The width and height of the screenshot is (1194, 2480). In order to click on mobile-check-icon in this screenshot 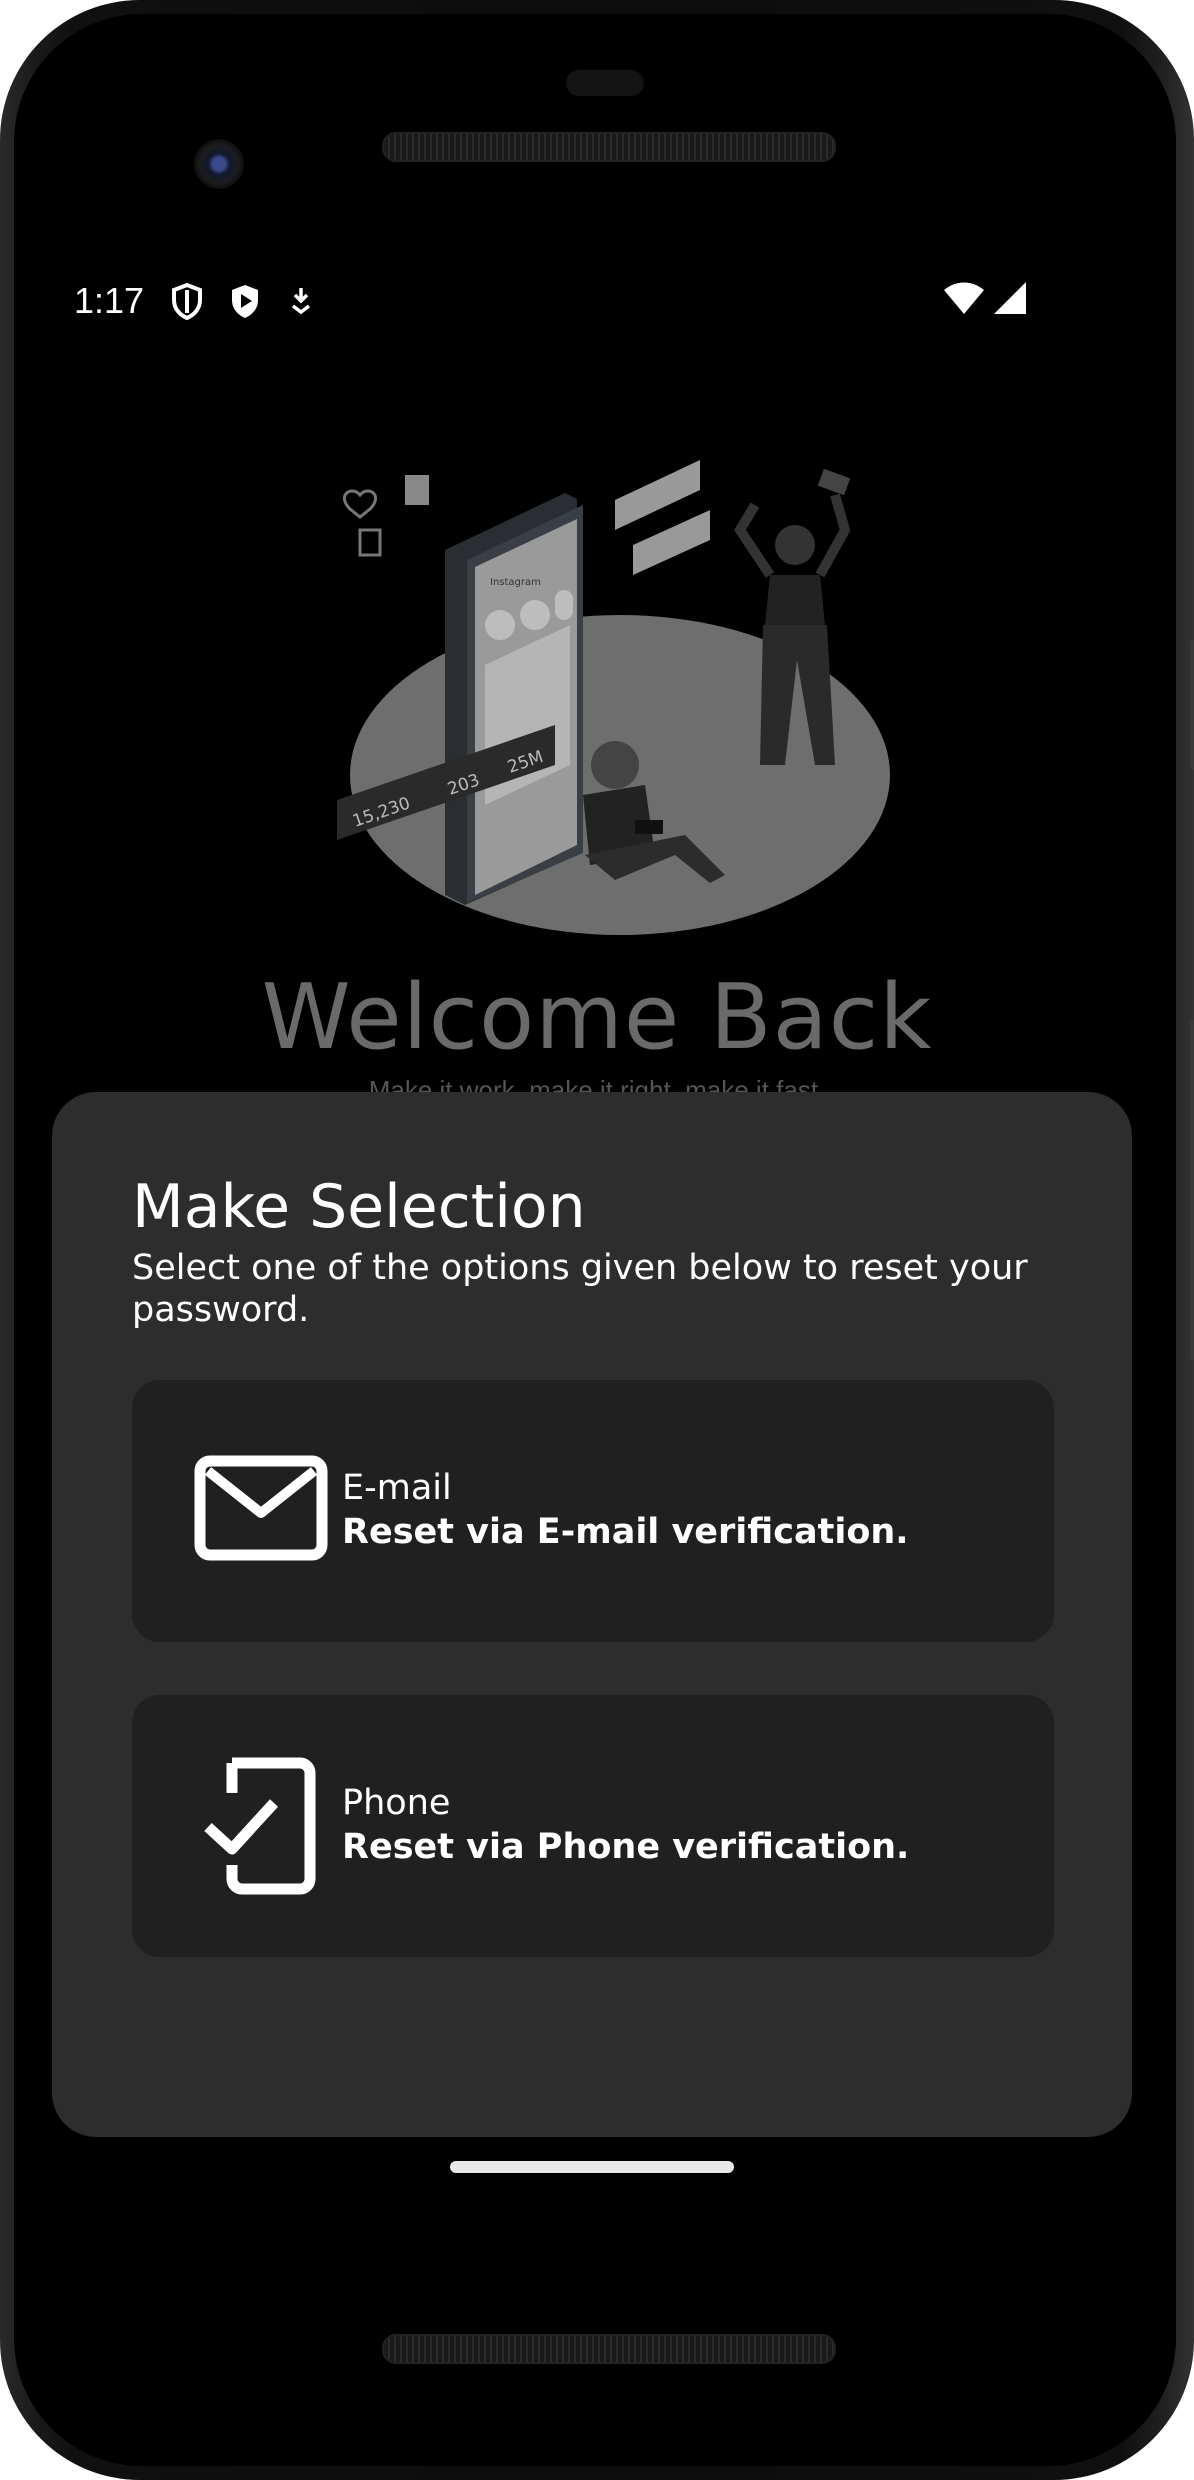, I will do `click(264, 1828)`.